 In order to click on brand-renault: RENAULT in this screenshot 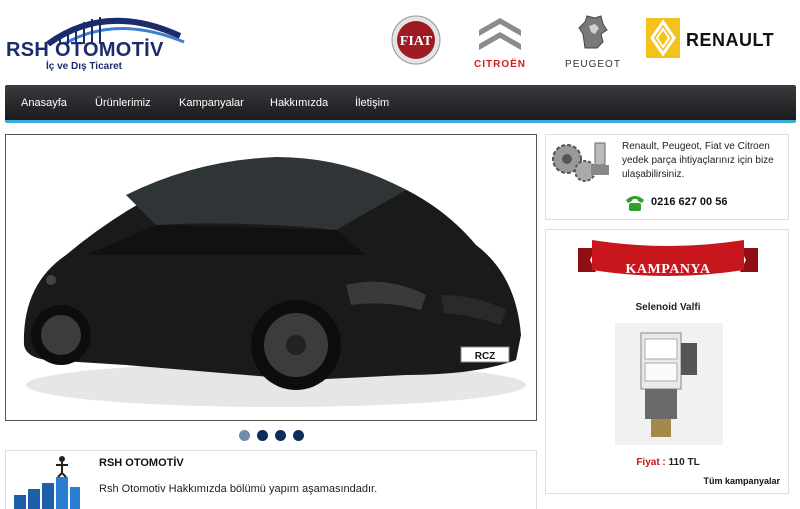, I will do `click(718, 40)`.